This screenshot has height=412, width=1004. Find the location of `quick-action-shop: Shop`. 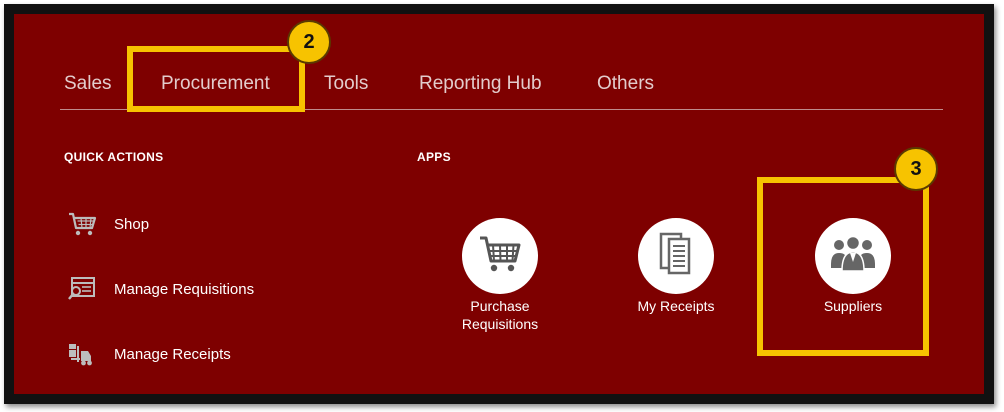

quick-action-shop: Shop is located at coordinates (107, 224).